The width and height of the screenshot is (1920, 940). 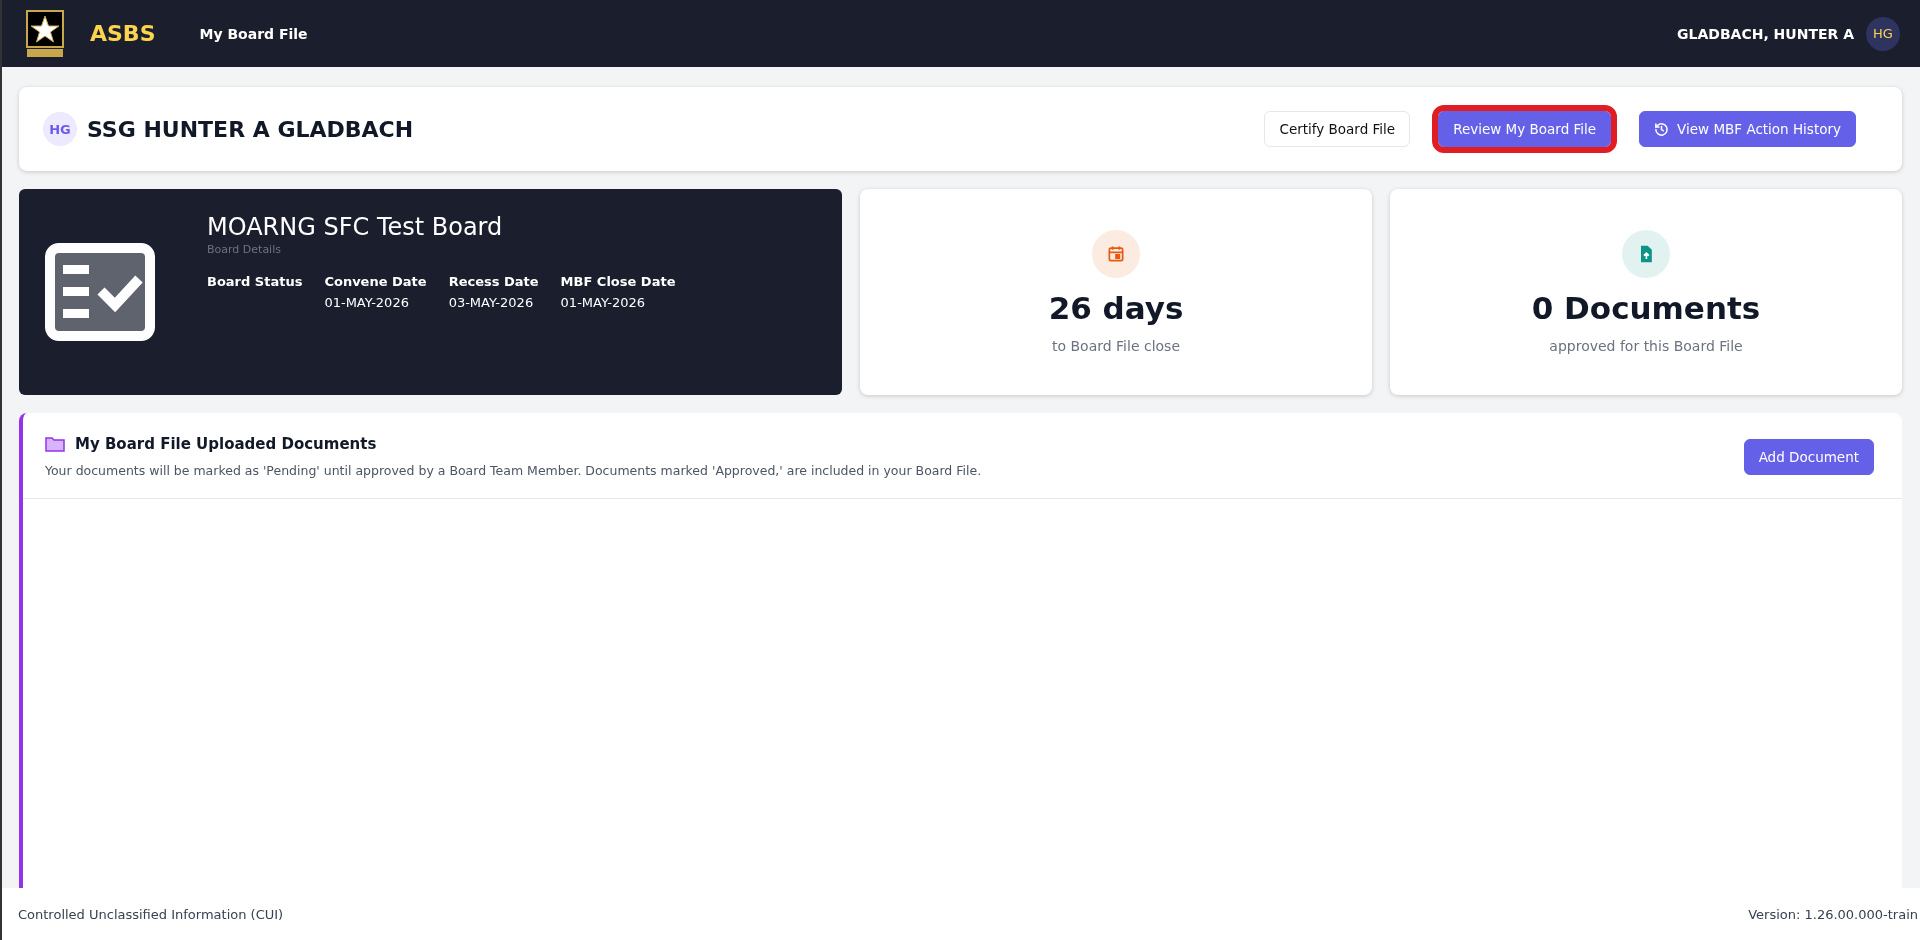 I want to click on stat-caption: to Board File close, so click(x=1115, y=346).